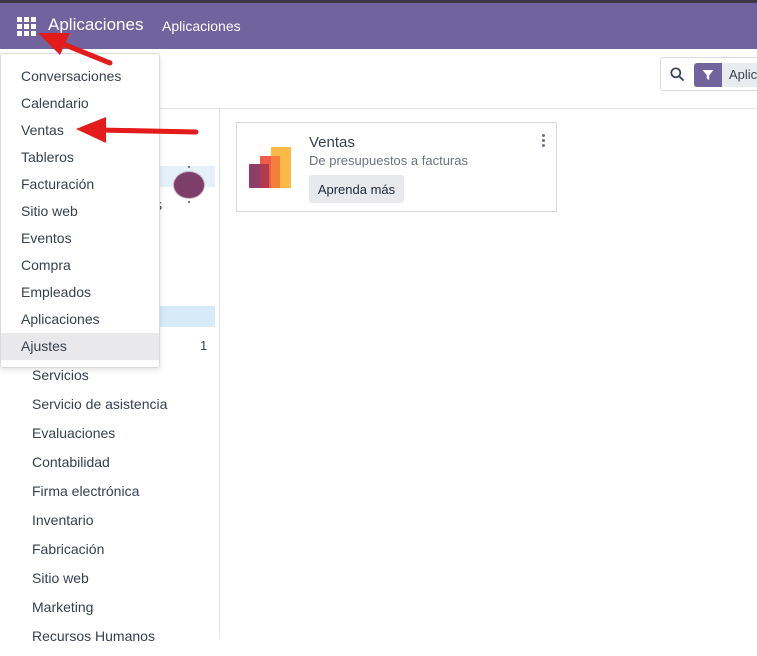 This screenshot has width=757, height=656. Describe the element at coordinates (137, 130) in the screenshot. I see `arrow-to-ventas` at that location.